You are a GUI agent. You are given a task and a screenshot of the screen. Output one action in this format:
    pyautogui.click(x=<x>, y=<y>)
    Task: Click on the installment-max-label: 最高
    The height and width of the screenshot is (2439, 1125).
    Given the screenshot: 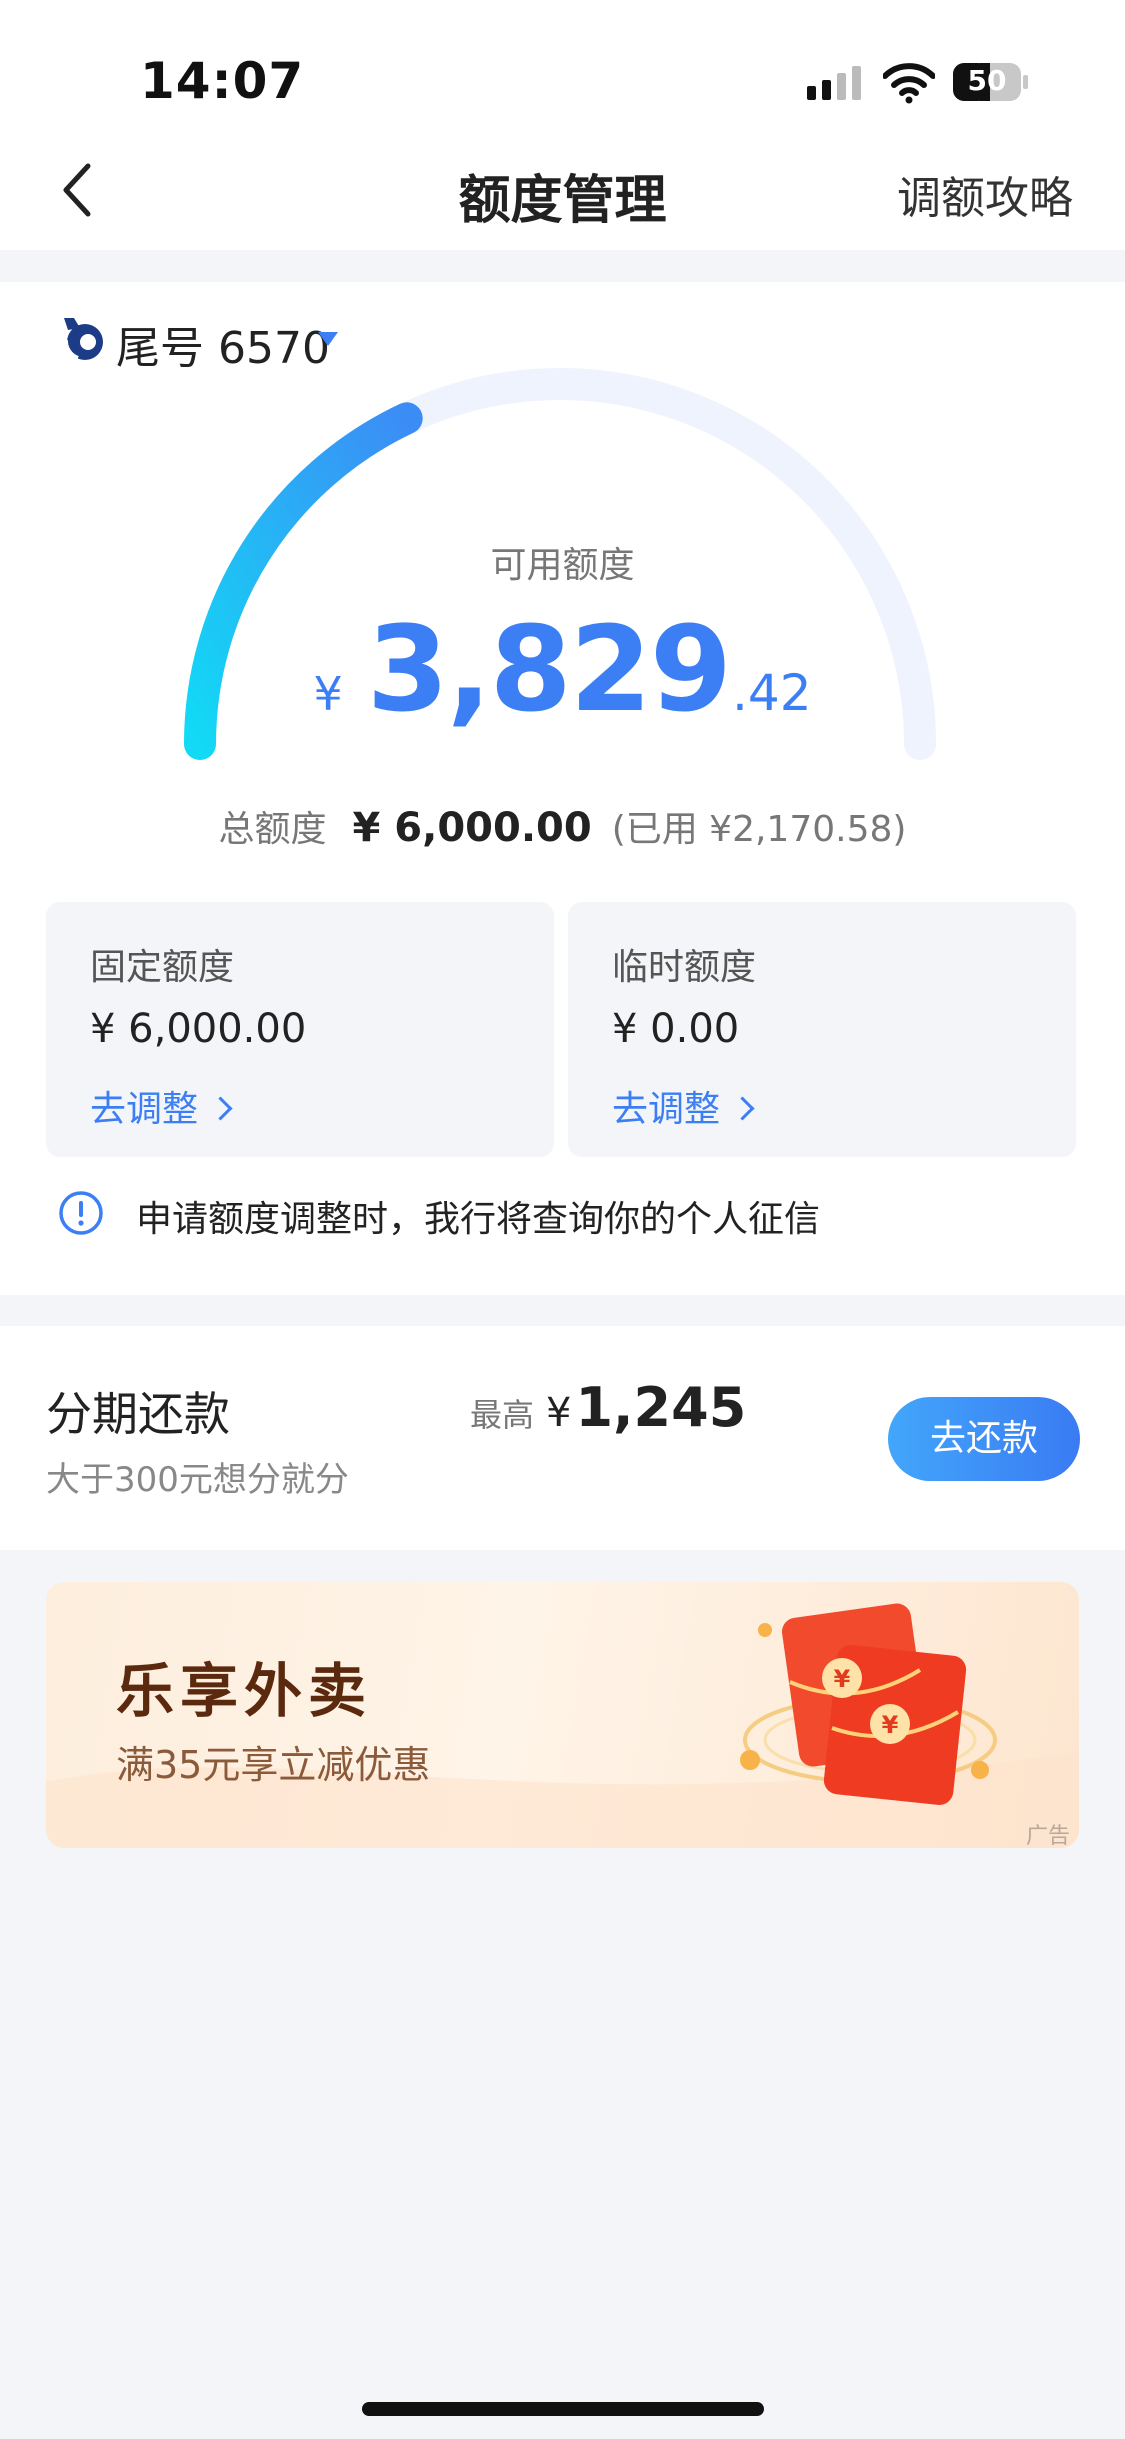 What is the action you would take?
    pyautogui.click(x=502, y=1415)
    